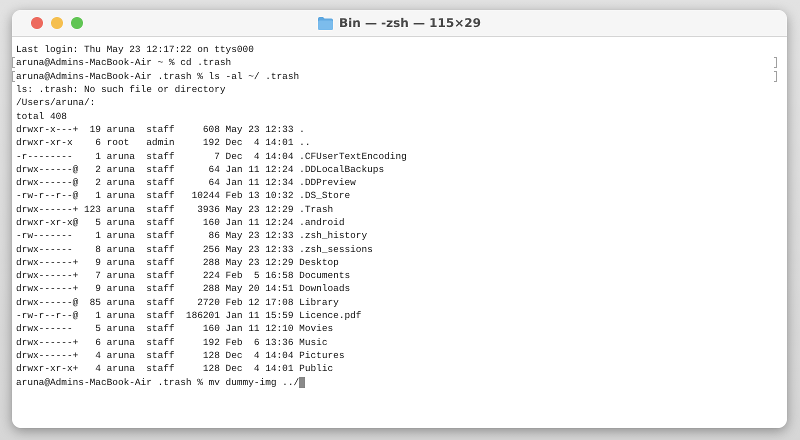  Describe the element at coordinates (177, 262) in the screenshot. I see `terminal-line: drwx------+ 9 aruna staff 288 May 23 12:29 Desktop` at that location.